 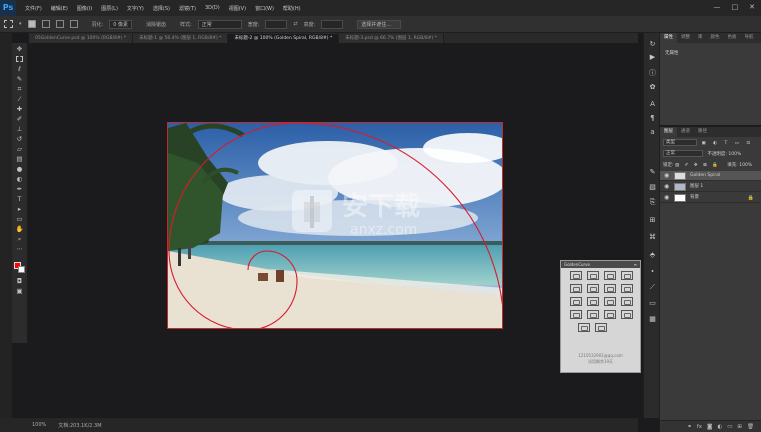 I want to click on styles-icon: ▭, so click(x=652, y=303).